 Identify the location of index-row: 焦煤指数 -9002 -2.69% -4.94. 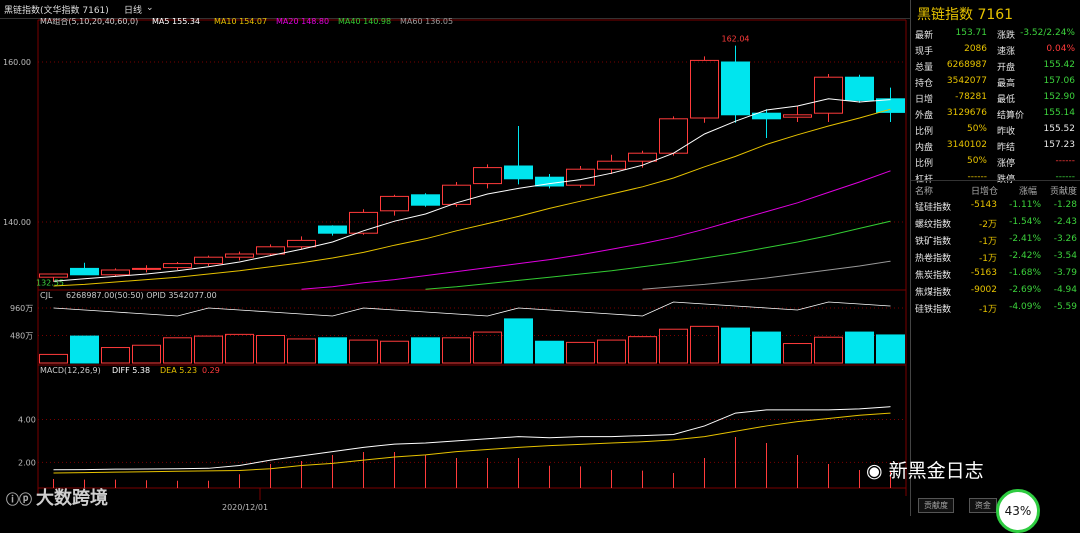
(997, 291).